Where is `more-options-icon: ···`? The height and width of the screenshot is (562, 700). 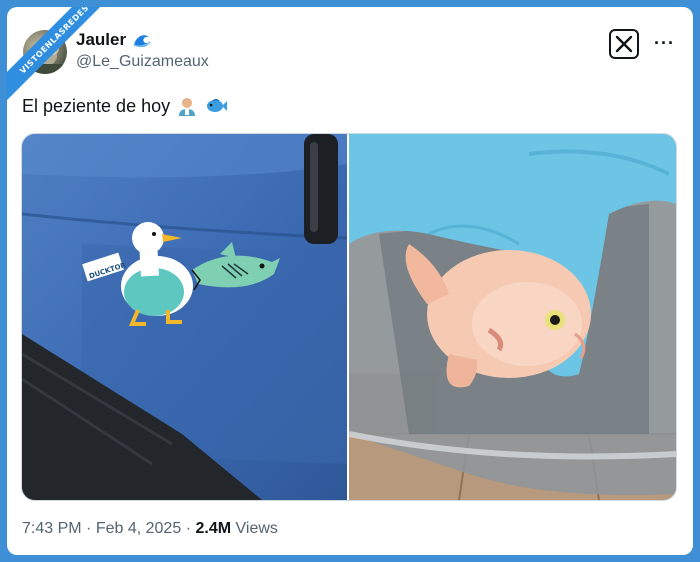
more-options-icon: ··· is located at coordinates (664, 43).